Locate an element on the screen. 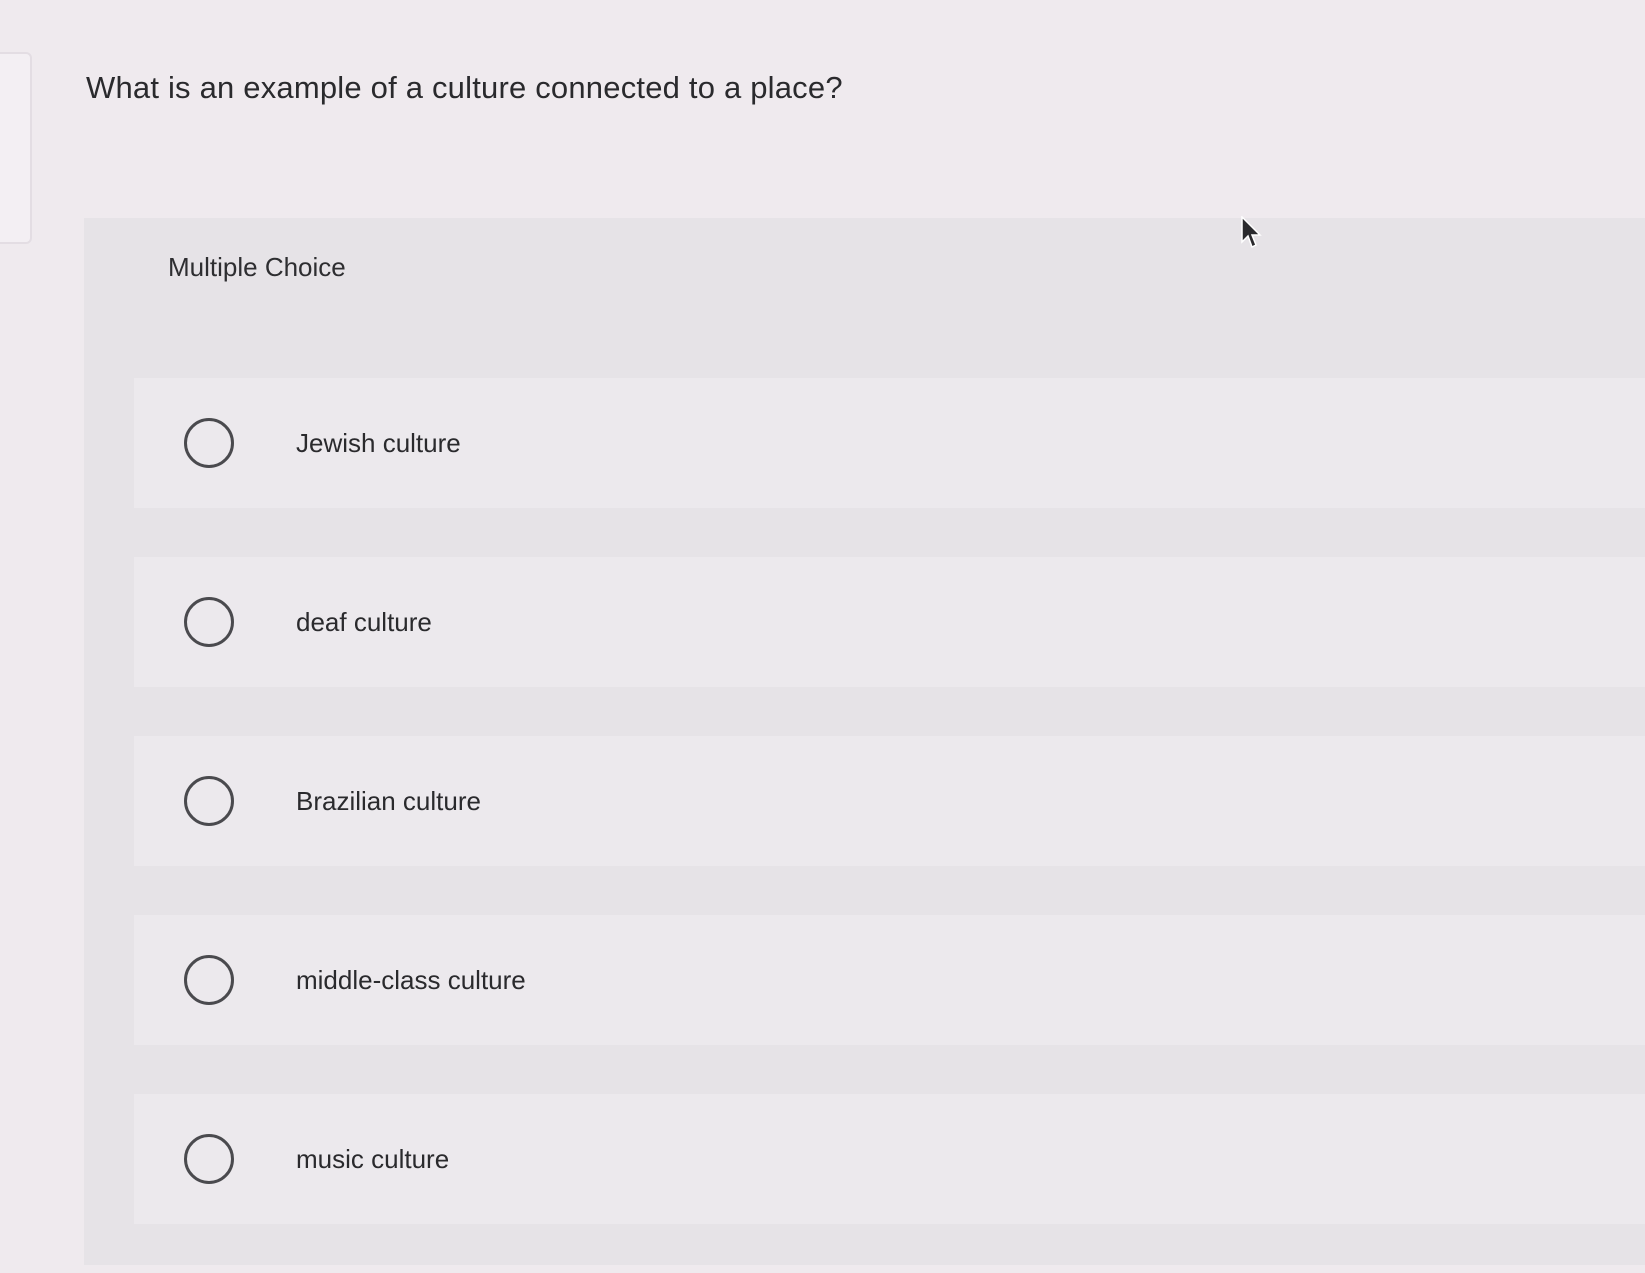 The width and height of the screenshot is (1645, 1273). choice-label: deaf culture is located at coordinates (364, 621).